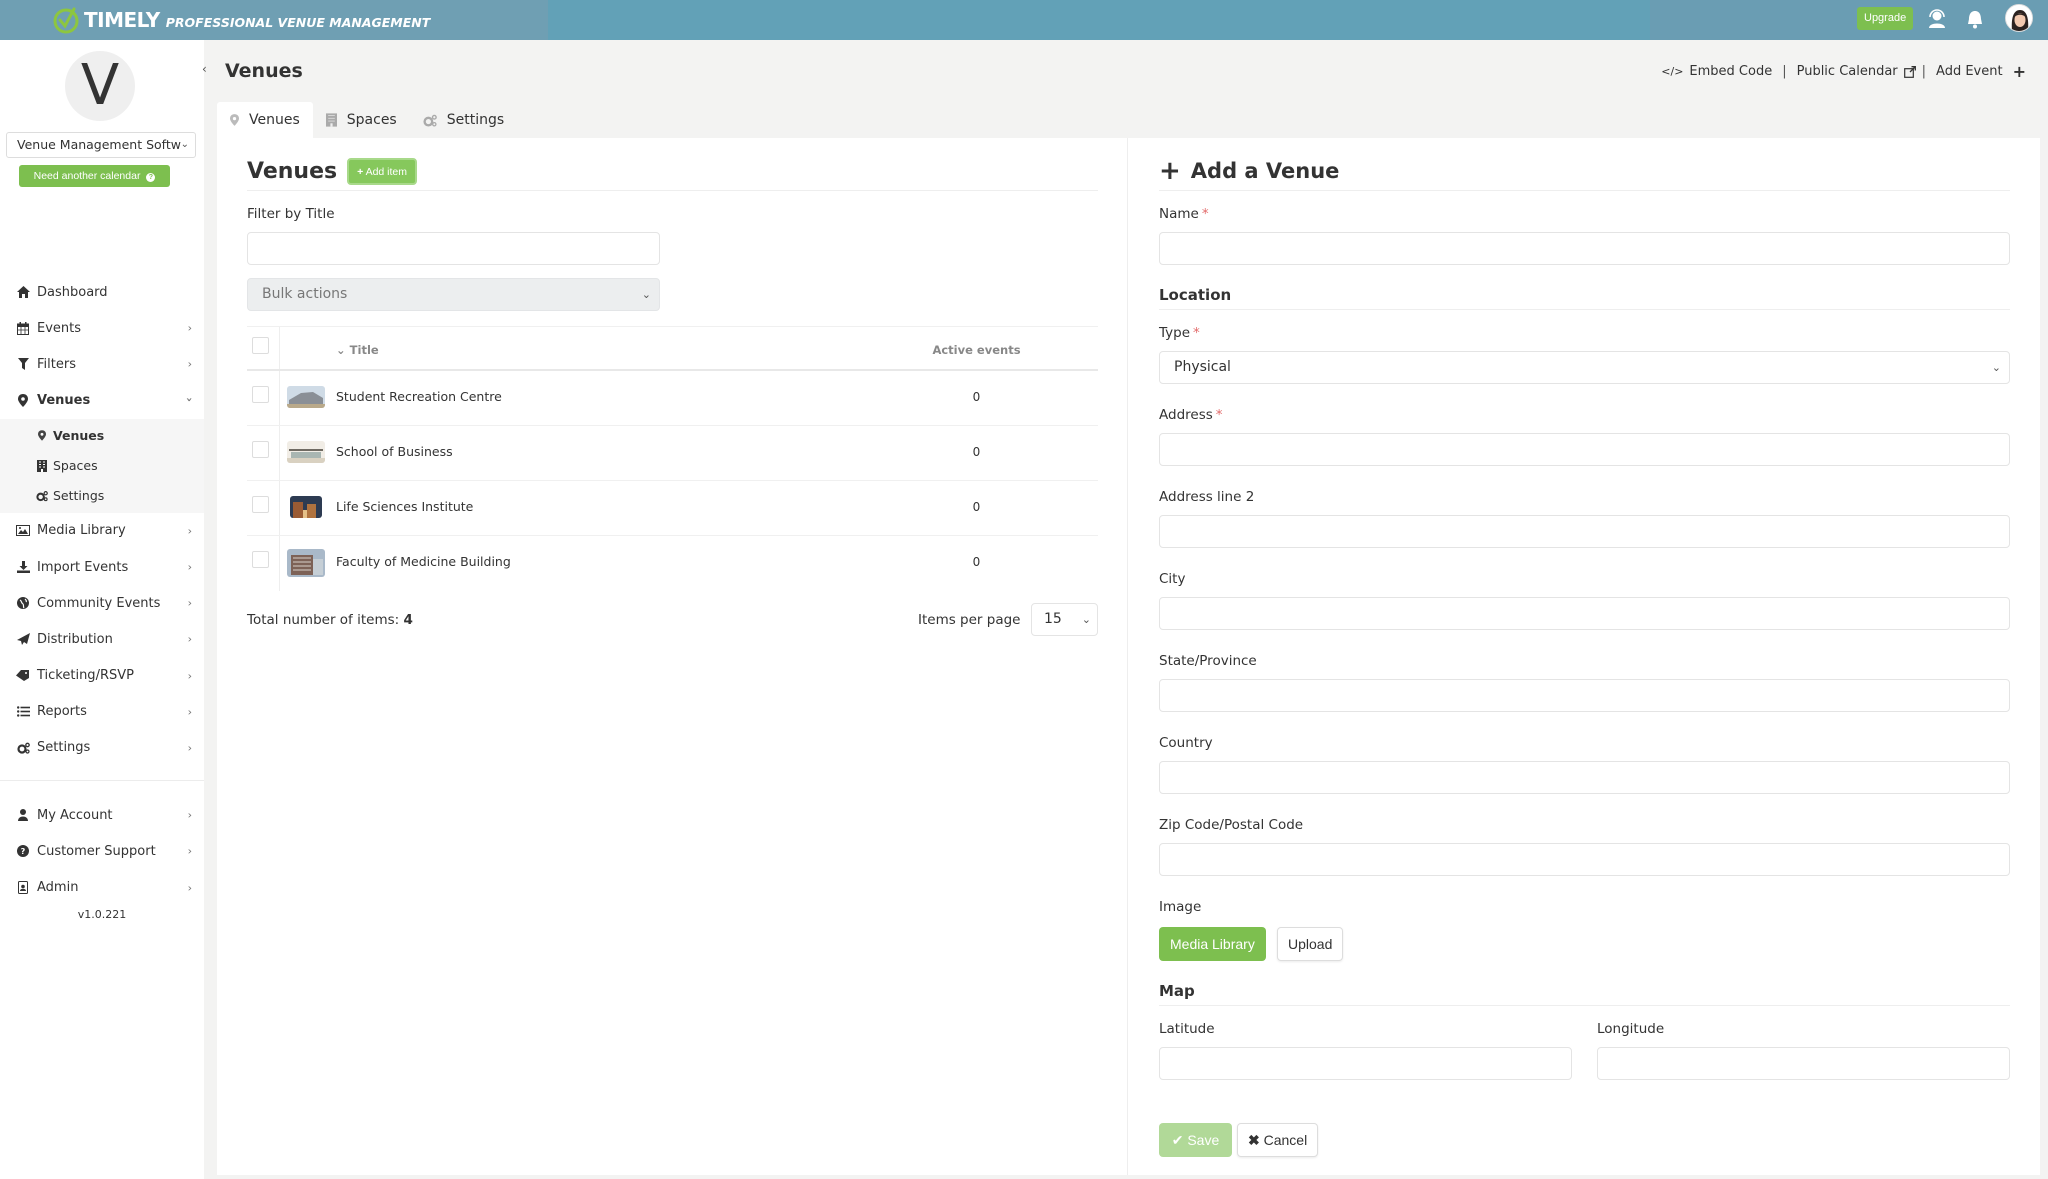  Describe the element at coordinates (976, 350) in the screenshot. I see `column-active-events: Active events` at that location.